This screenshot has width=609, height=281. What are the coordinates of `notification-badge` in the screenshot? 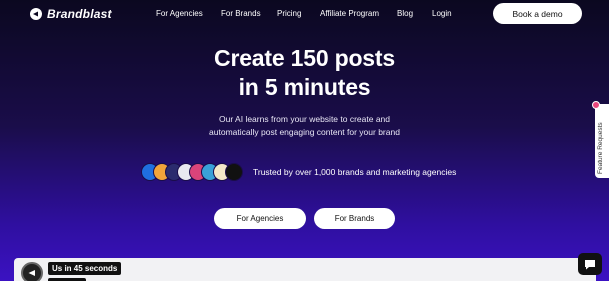 It's located at (596, 105).